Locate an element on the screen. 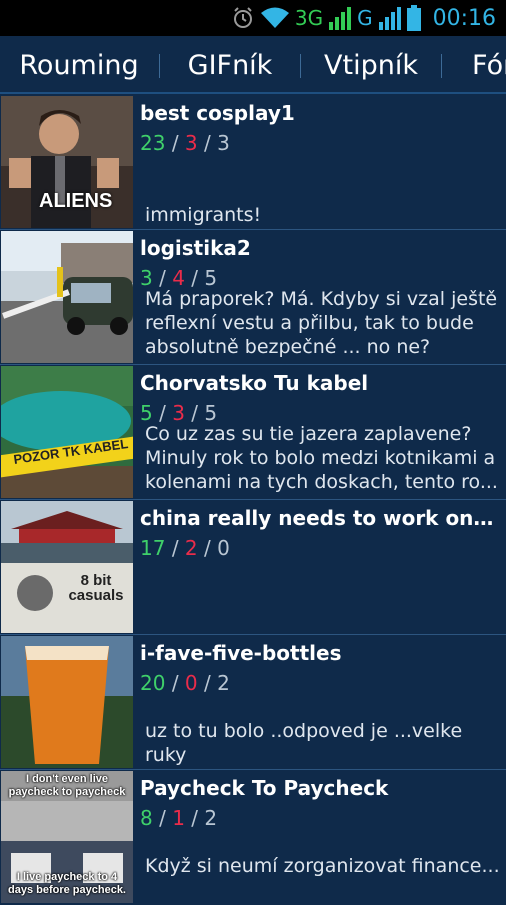  thumbnail-caption: 8 bit casuals is located at coordinates (96, 588).